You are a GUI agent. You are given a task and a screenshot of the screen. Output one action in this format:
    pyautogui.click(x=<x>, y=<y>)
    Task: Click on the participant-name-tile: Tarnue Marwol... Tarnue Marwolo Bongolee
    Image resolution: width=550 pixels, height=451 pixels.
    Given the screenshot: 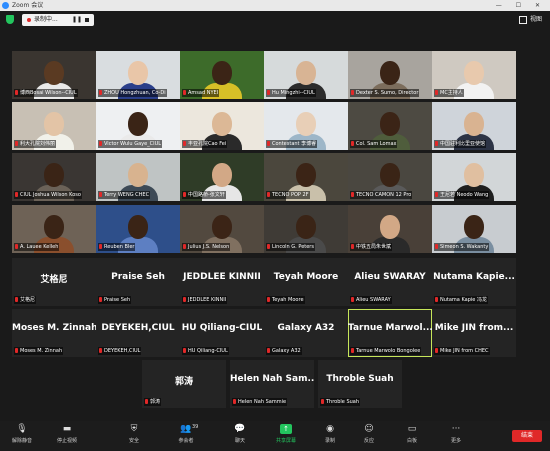 What is the action you would take?
    pyautogui.click(x=390, y=333)
    